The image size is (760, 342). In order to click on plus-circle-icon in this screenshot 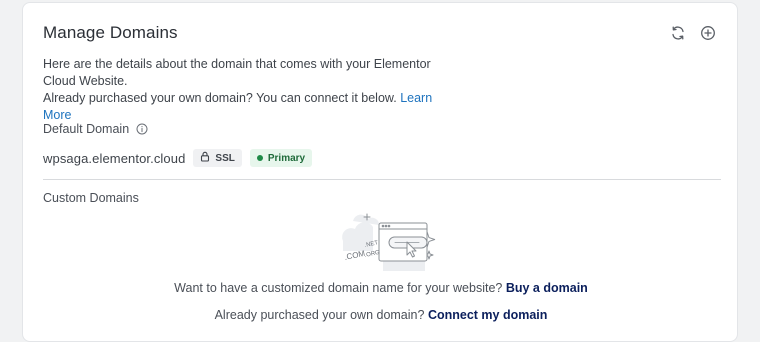, I will do `click(708, 33)`.